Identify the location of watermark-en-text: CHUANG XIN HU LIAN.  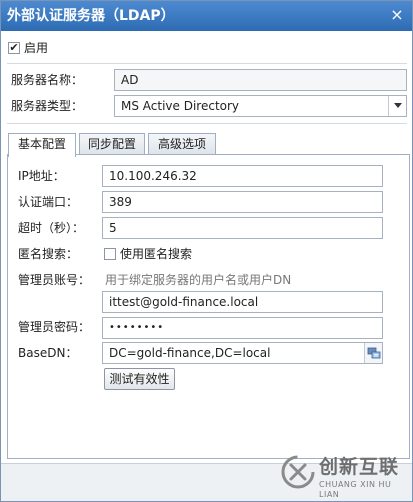
(355, 489).